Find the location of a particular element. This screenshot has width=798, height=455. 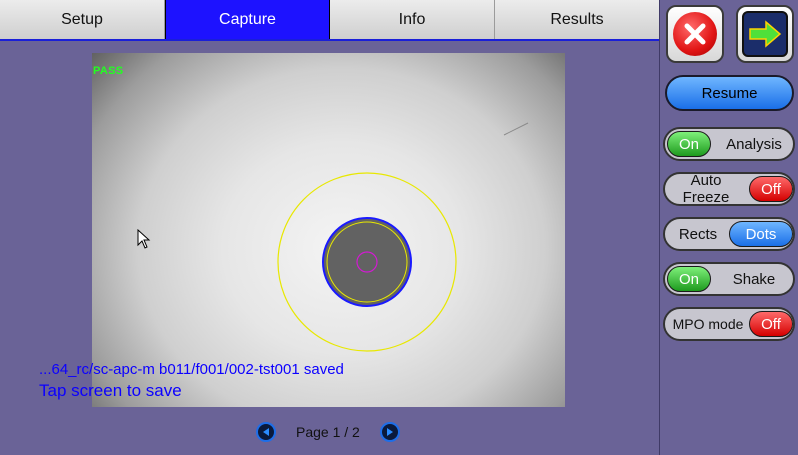

page-indicator: Page 1 / 2 is located at coordinates (328, 432).